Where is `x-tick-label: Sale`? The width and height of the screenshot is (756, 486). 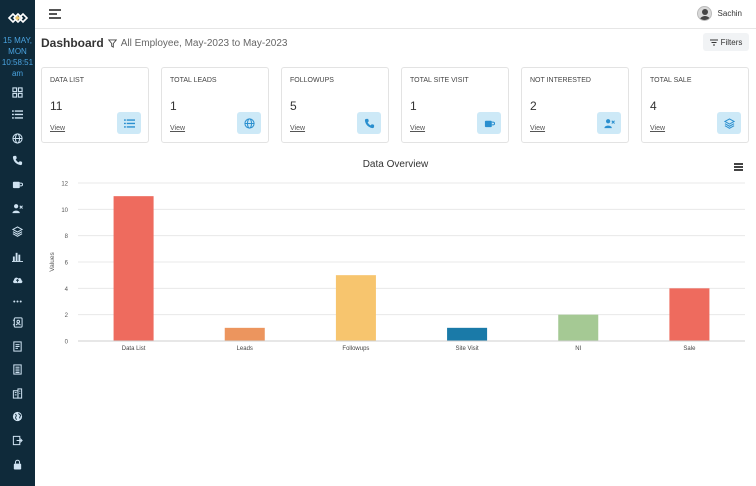 x-tick-label: Sale is located at coordinates (689, 349).